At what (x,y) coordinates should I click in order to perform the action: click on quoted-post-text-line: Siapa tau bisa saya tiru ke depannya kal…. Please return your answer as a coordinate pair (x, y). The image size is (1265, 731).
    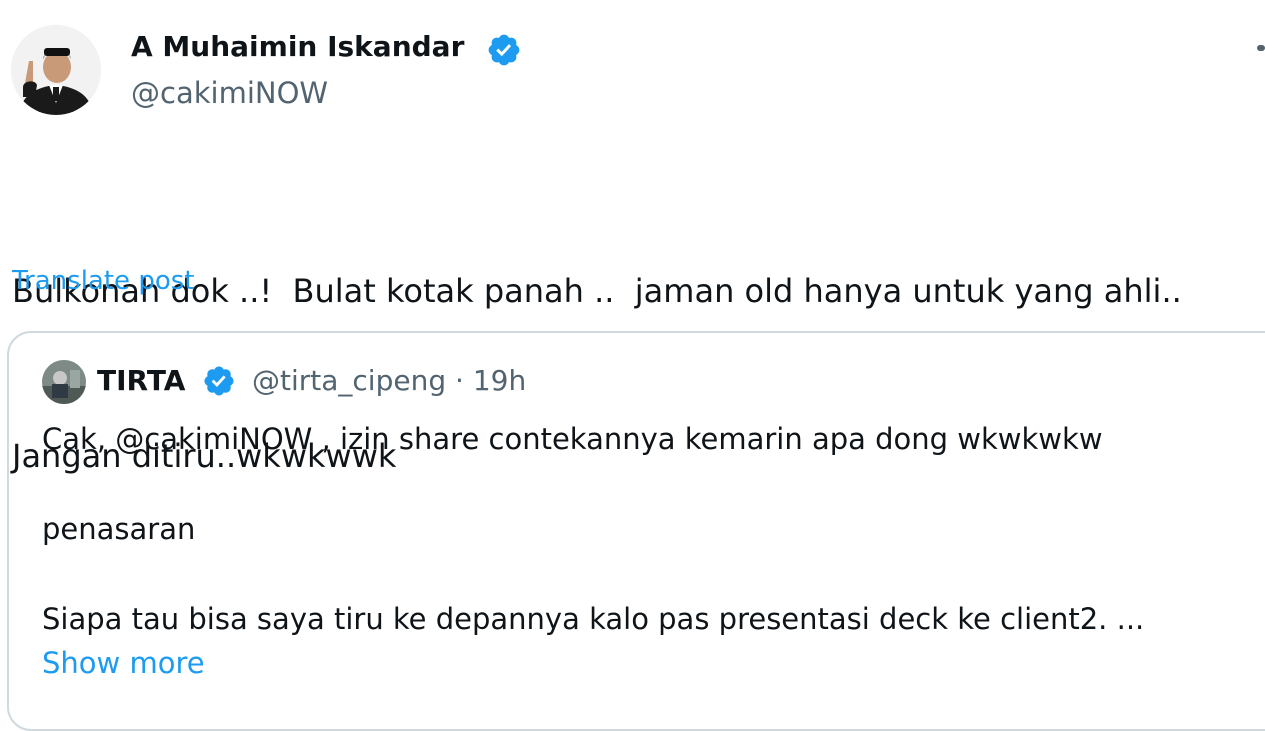
    Looking at the image, I should click on (593, 619).